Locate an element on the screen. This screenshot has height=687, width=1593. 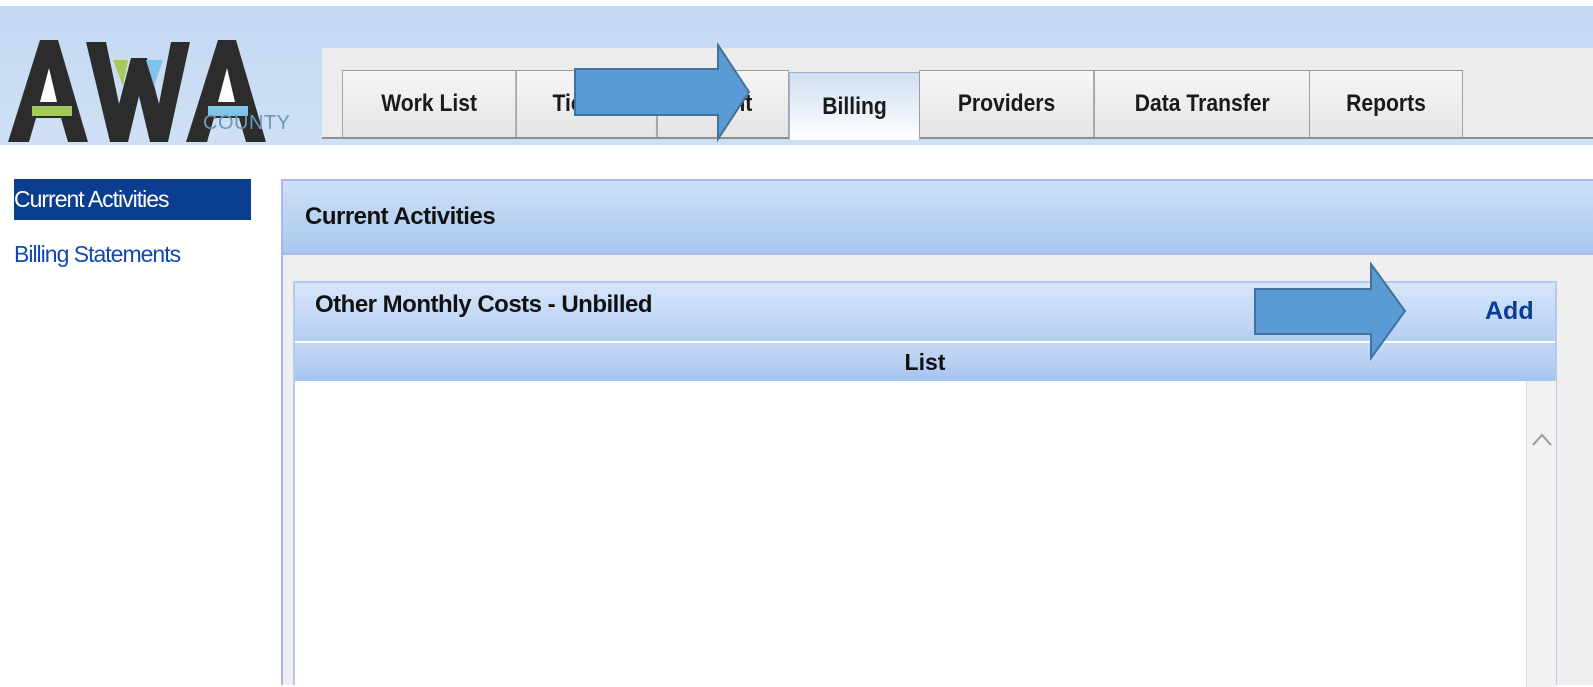
panel-title: Current Activities is located at coordinates (400, 216).